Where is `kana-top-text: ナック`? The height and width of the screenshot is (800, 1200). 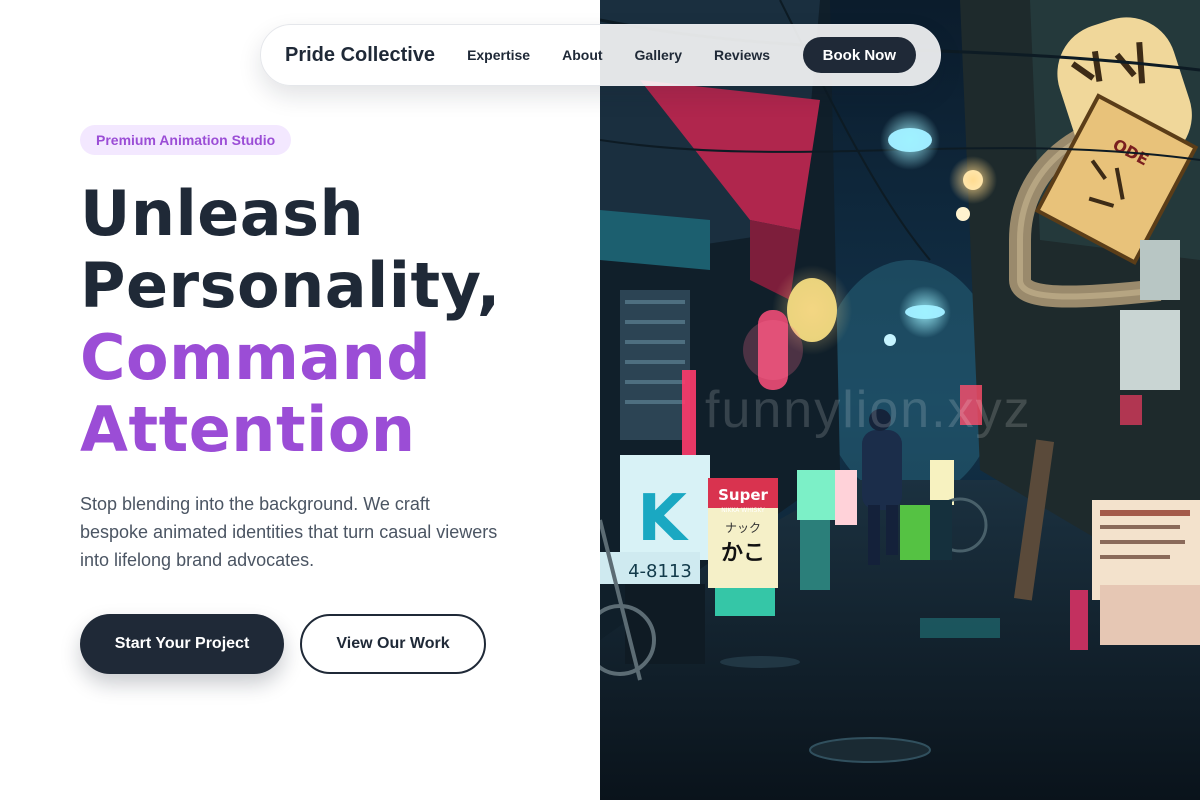 kana-top-text: ナック is located at coordinates (743, 528).